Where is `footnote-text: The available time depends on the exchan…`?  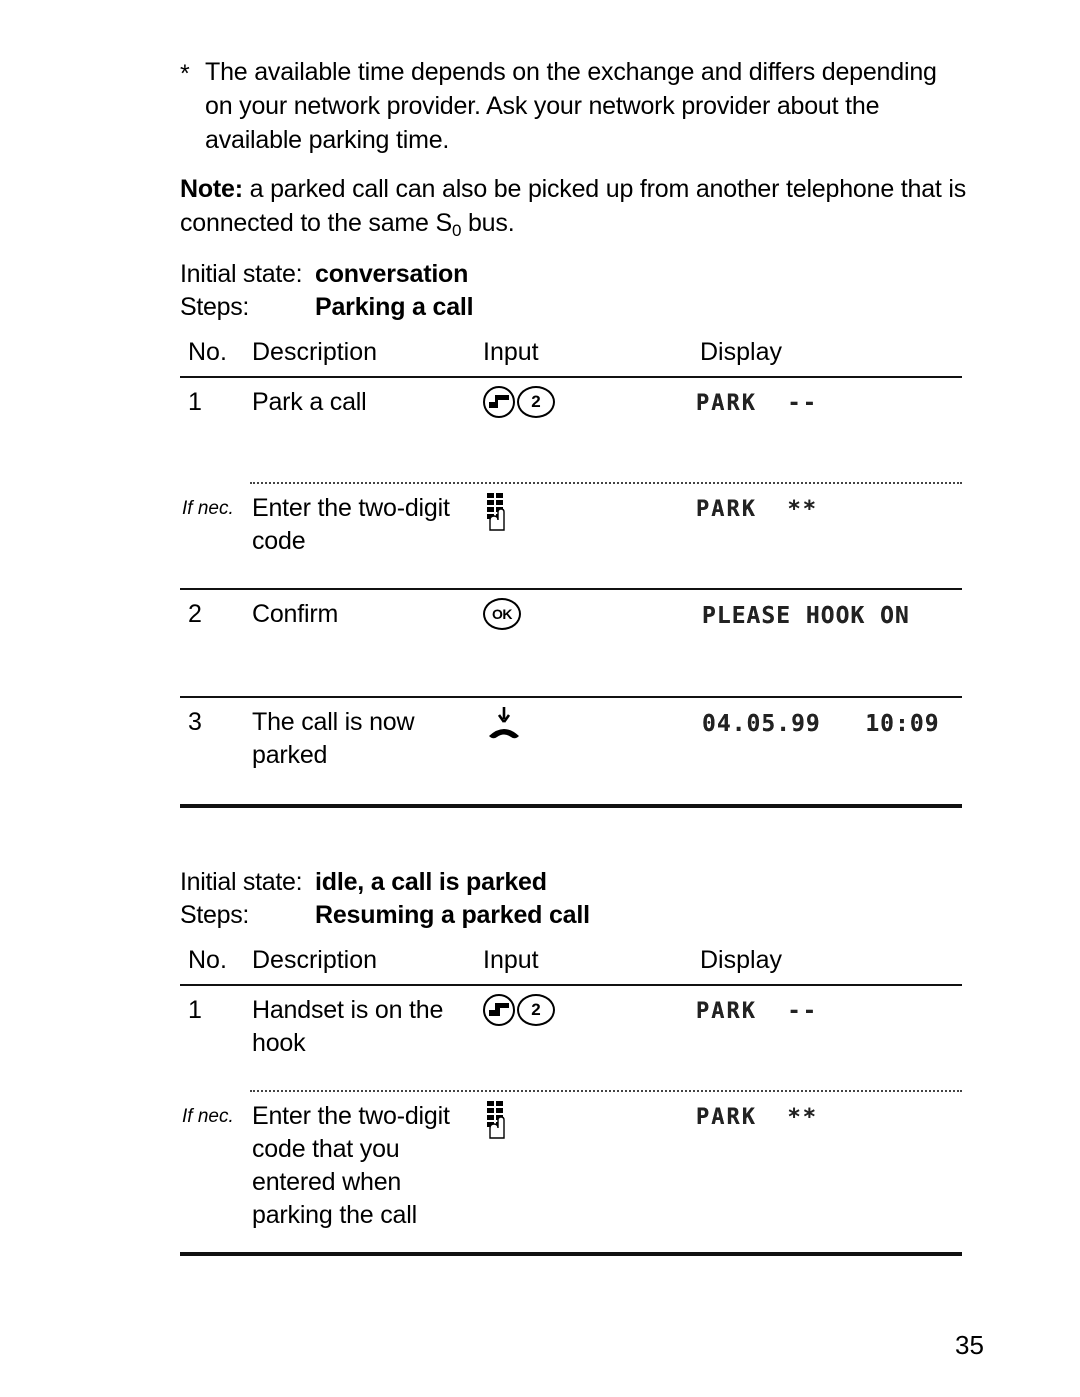 footnote-text: The available time depends on the exchan… is located at coordinates (571, 106).